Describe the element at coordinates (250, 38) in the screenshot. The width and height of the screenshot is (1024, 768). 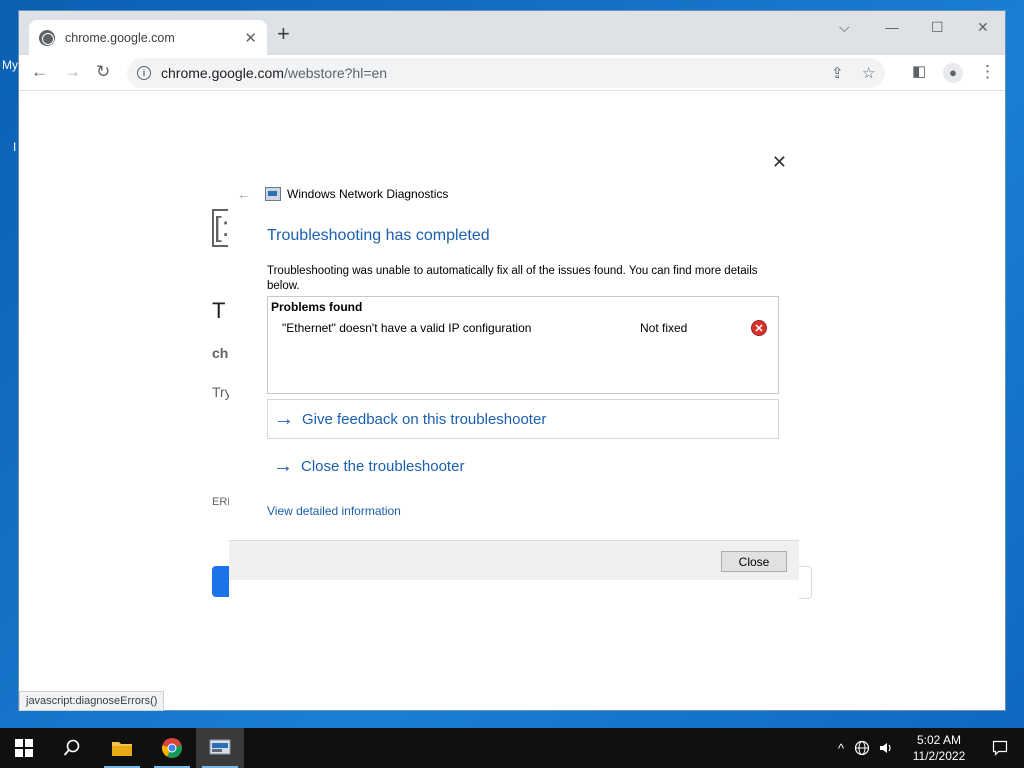
I see `tab-close-icon: ✕` at that location.